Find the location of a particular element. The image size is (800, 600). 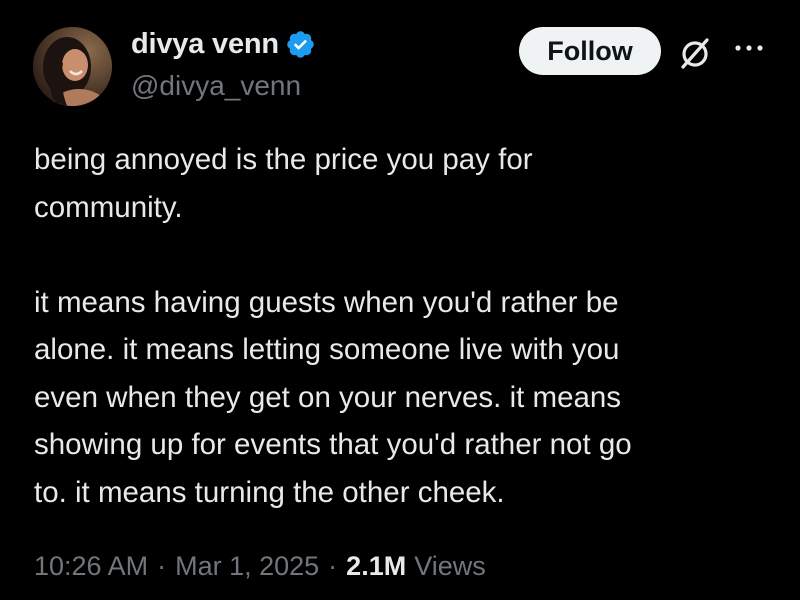

author-handle: @divya_venn is located at coordinates (216, 86).